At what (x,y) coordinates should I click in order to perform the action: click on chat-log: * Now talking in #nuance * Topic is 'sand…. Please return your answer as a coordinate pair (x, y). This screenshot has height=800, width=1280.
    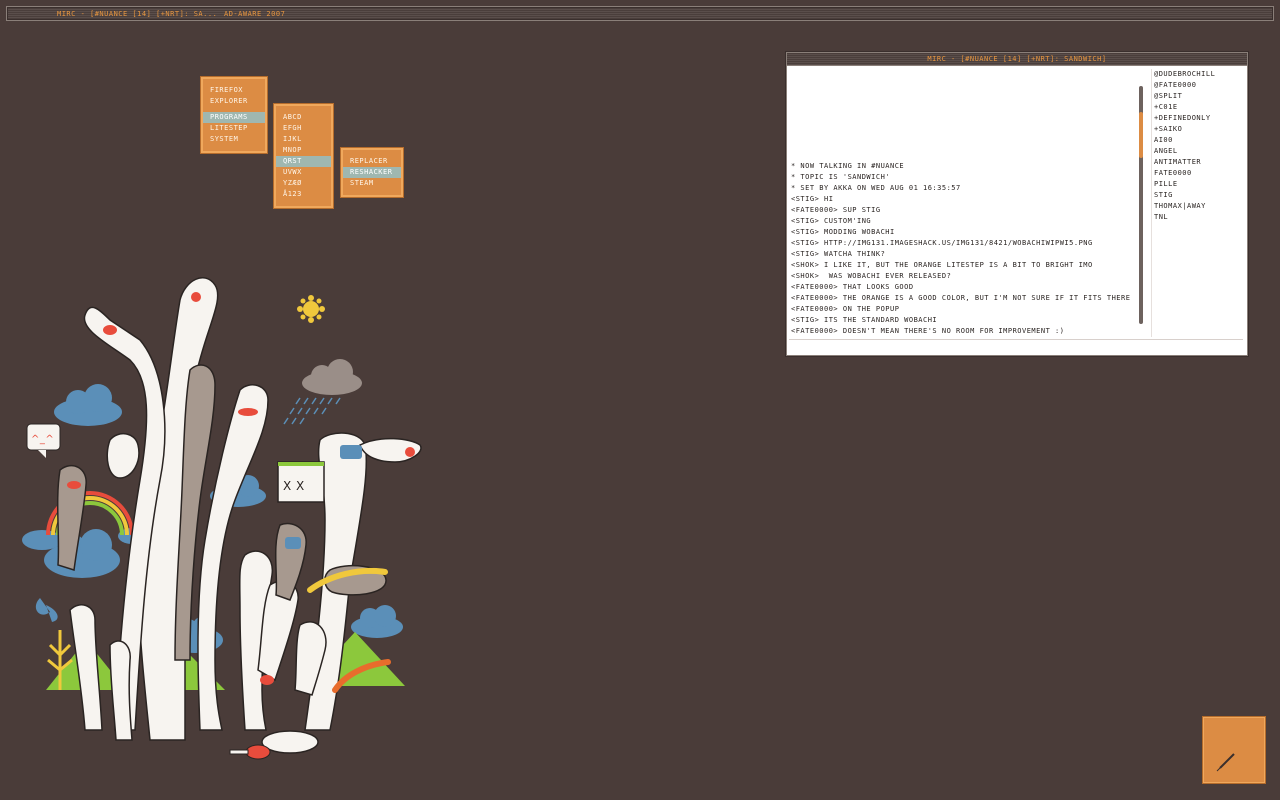
    Looking at the image, I should click on (965, 204).